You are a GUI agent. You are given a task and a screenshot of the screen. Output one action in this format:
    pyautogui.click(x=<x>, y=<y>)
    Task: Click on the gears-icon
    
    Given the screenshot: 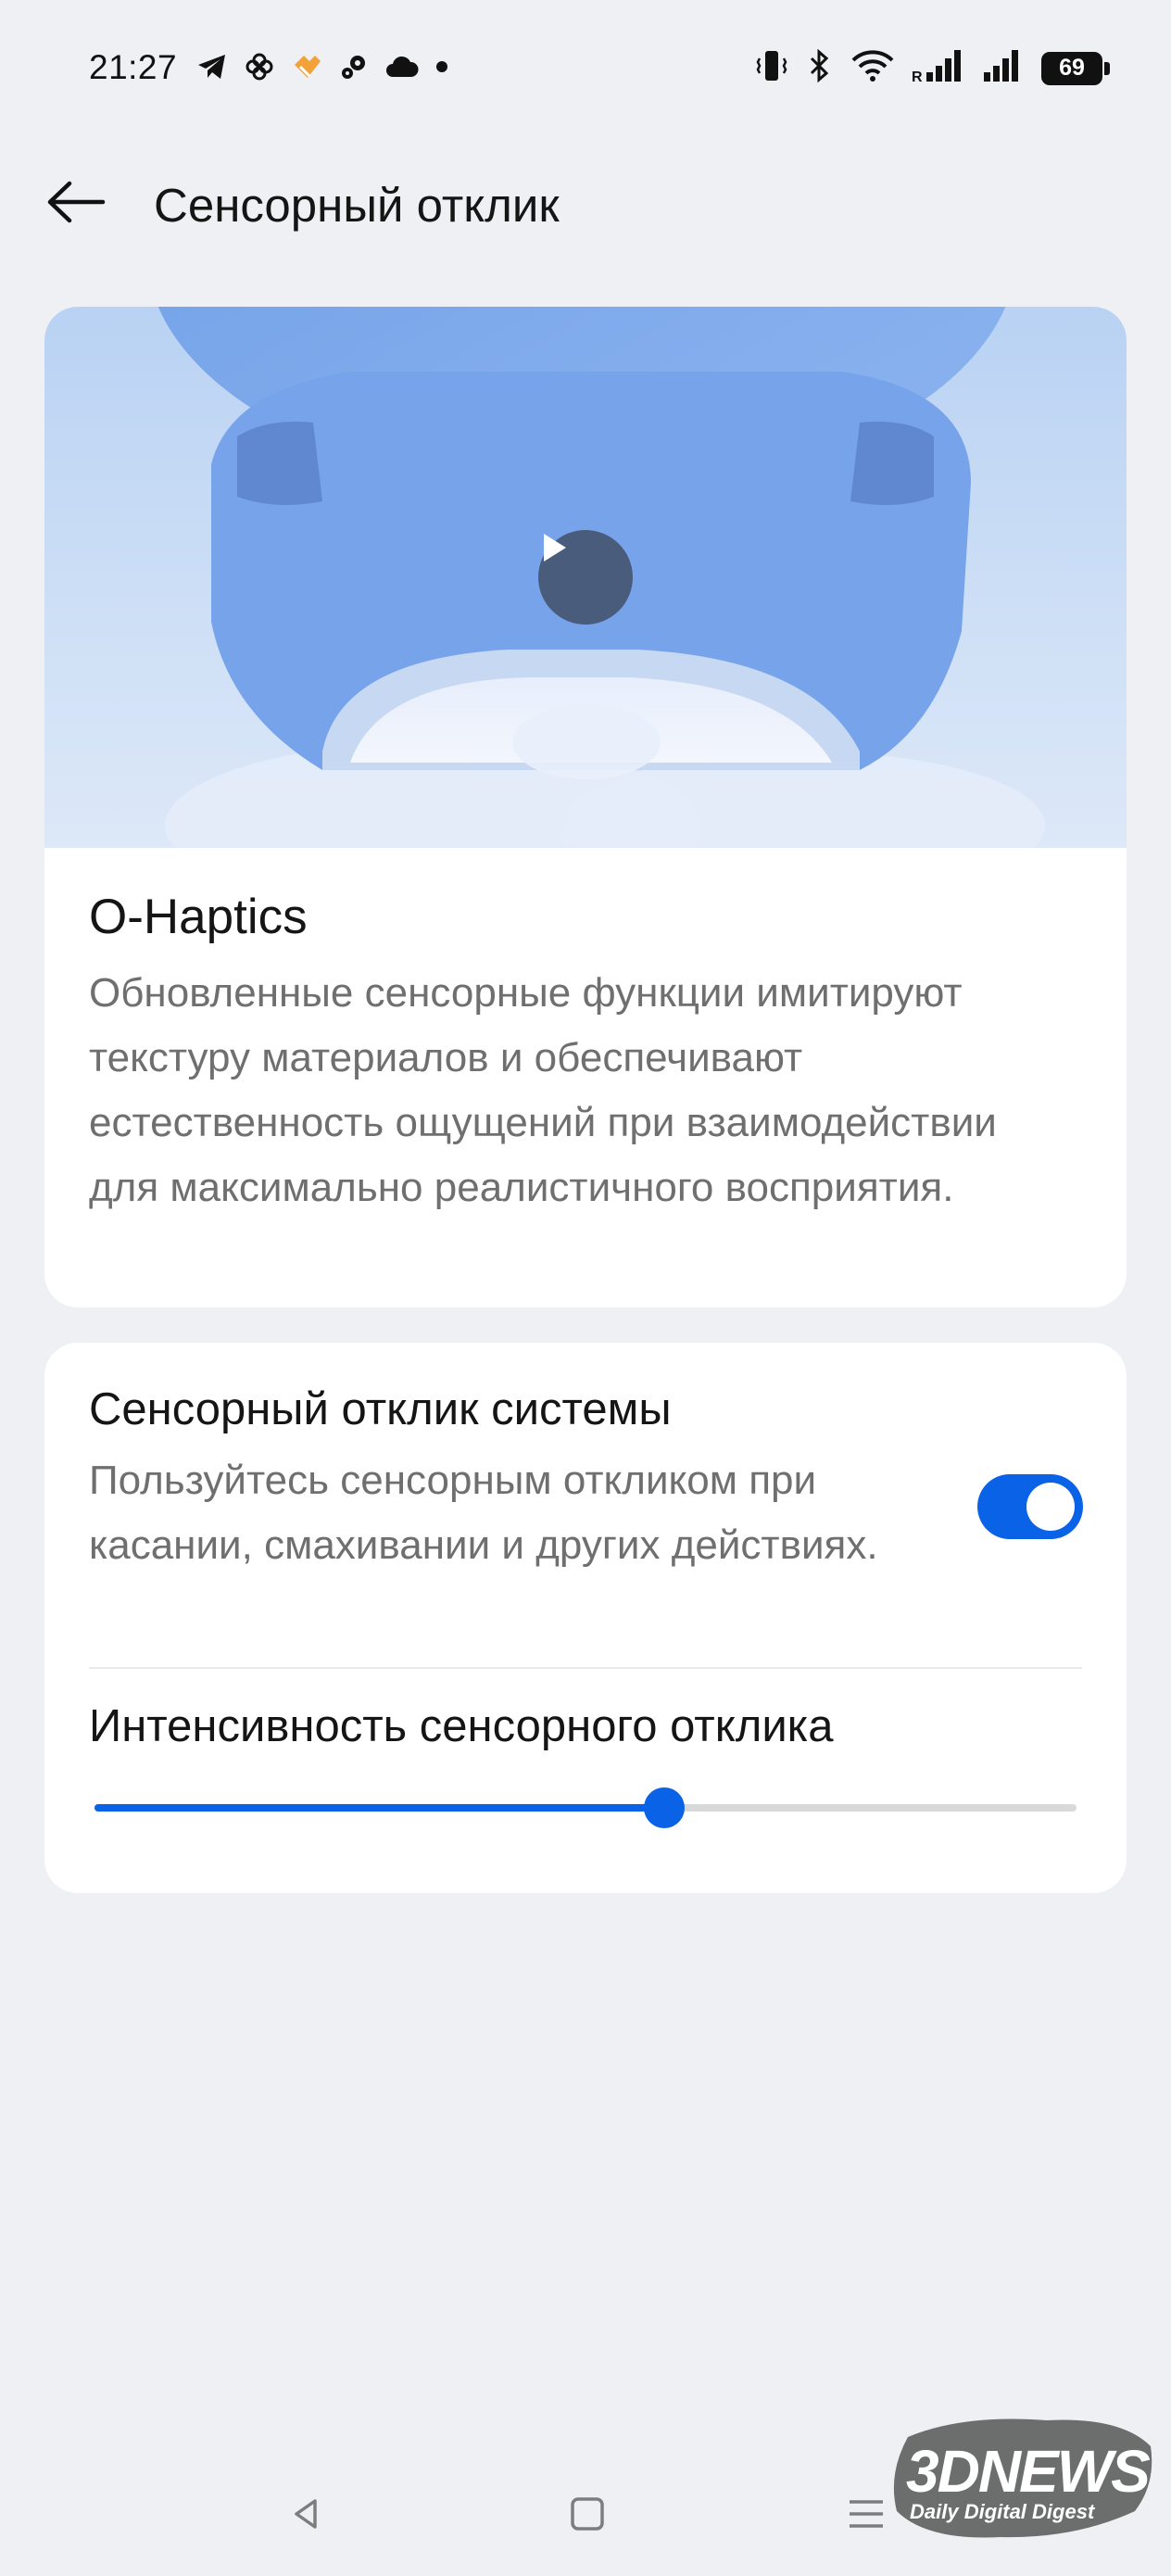 What is the action you would take?
    pyautogui.click(x=354, y=69)
    